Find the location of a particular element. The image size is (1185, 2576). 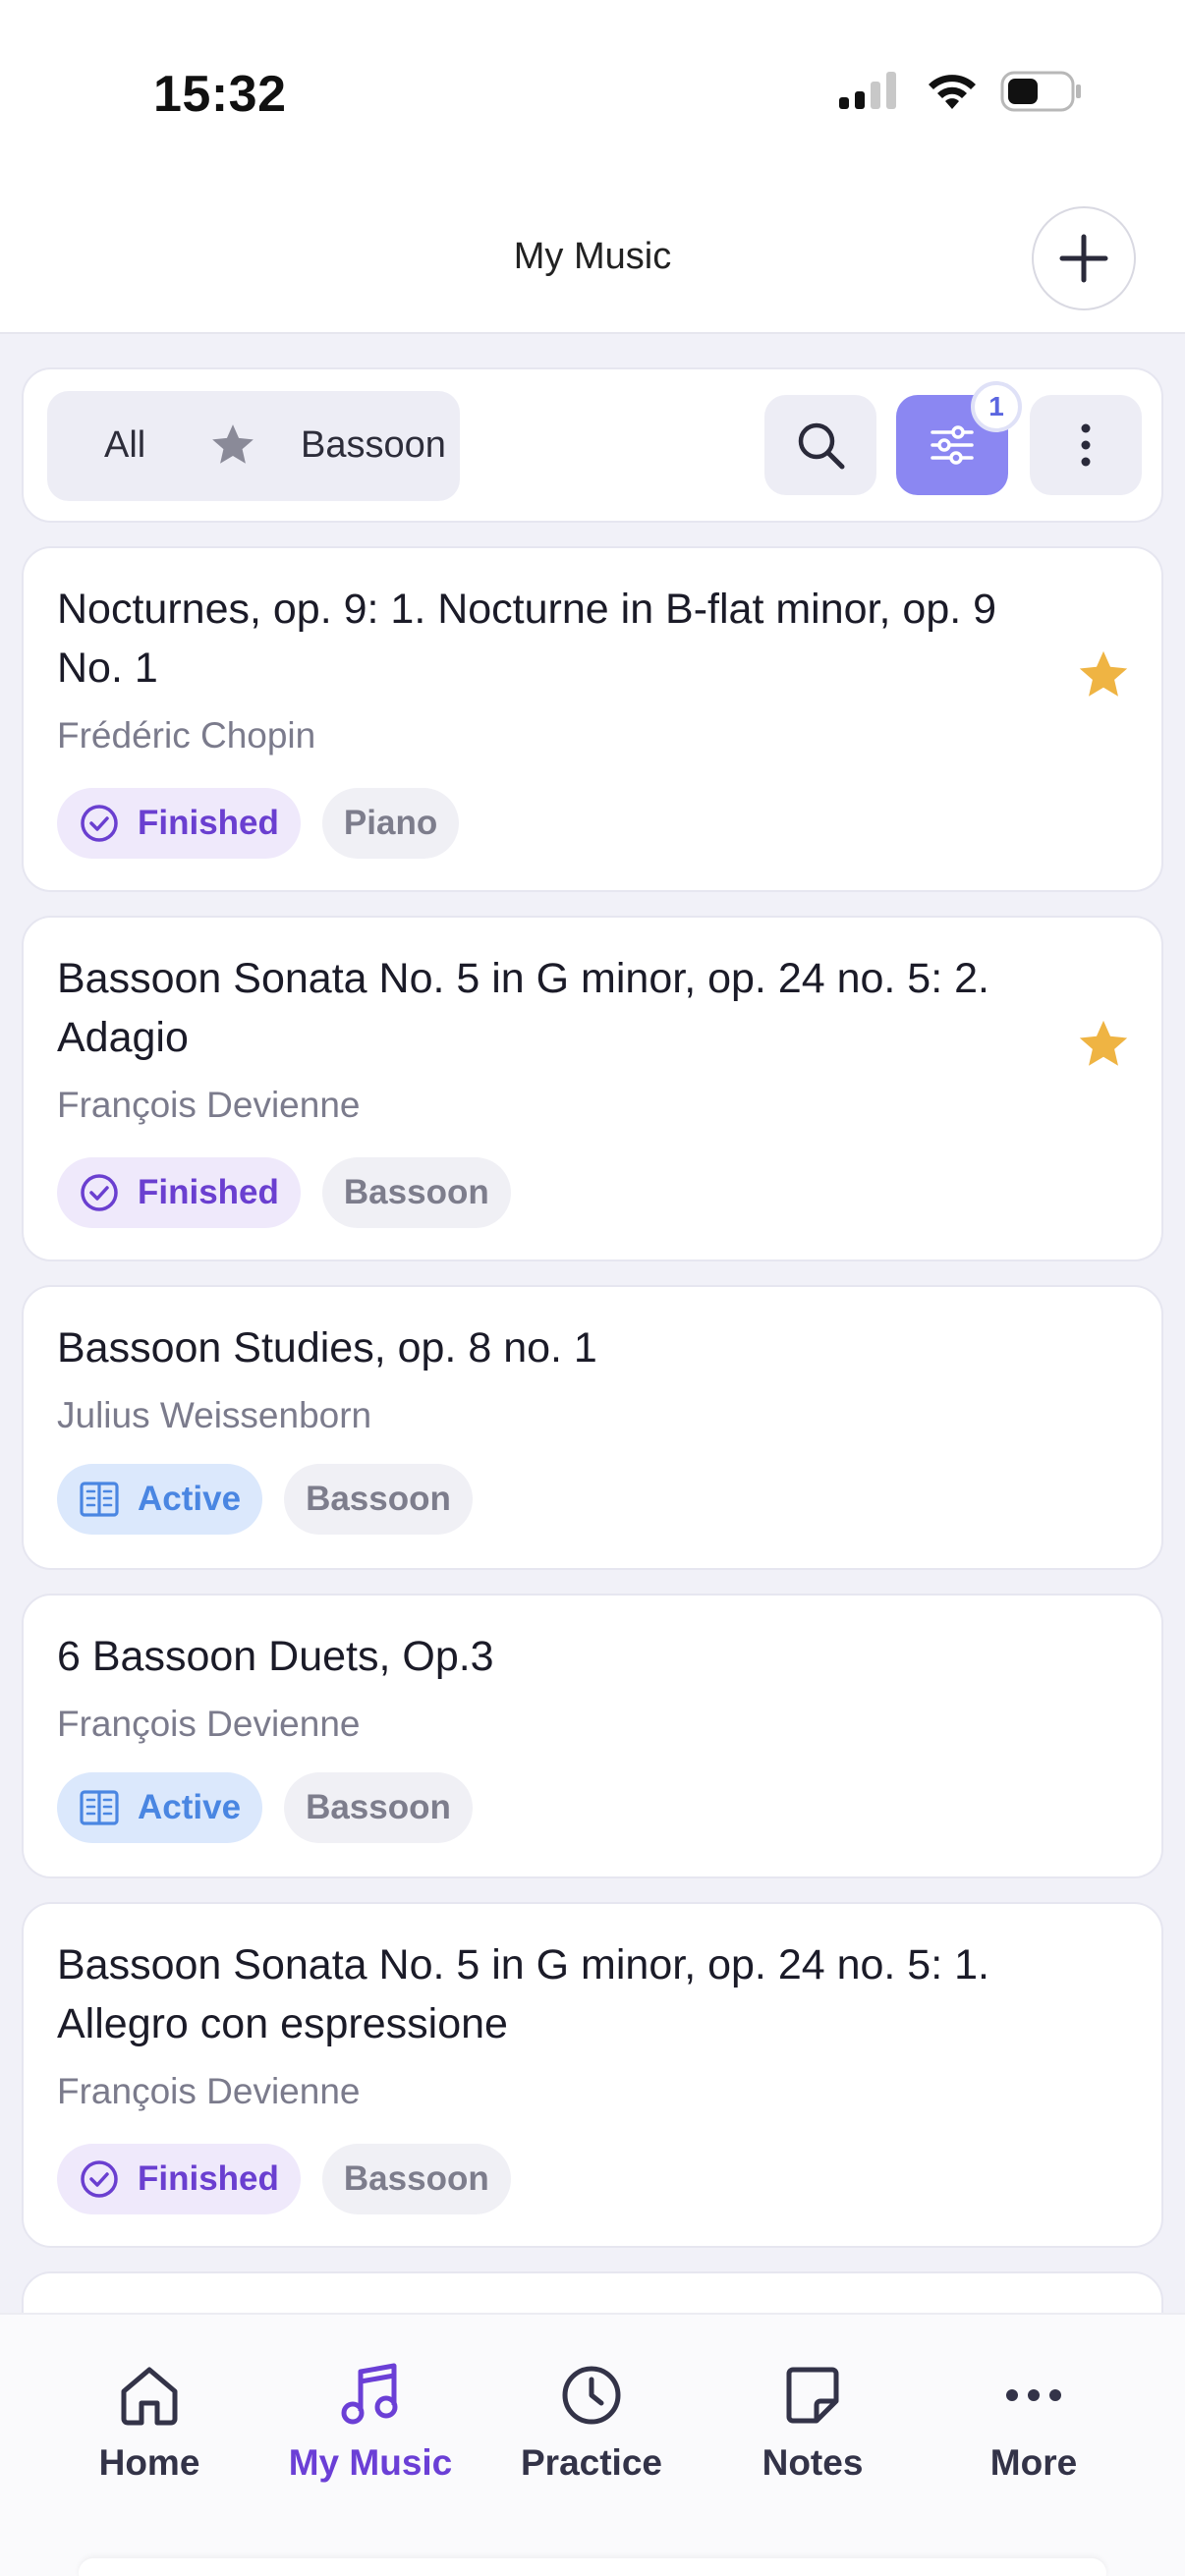

status-icons is located at coordinates (961, 91).